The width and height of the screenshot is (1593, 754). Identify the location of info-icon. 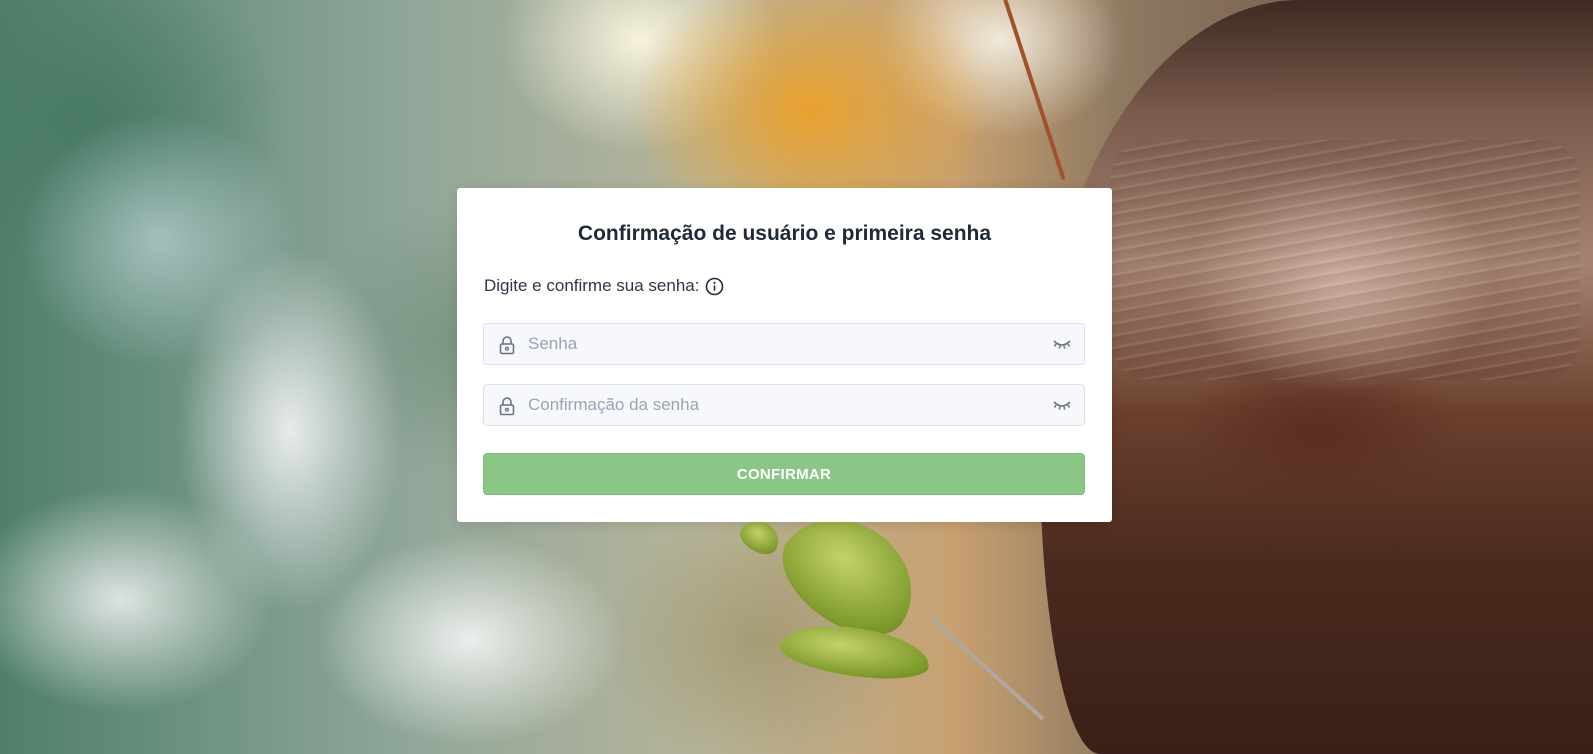
(714, 286).